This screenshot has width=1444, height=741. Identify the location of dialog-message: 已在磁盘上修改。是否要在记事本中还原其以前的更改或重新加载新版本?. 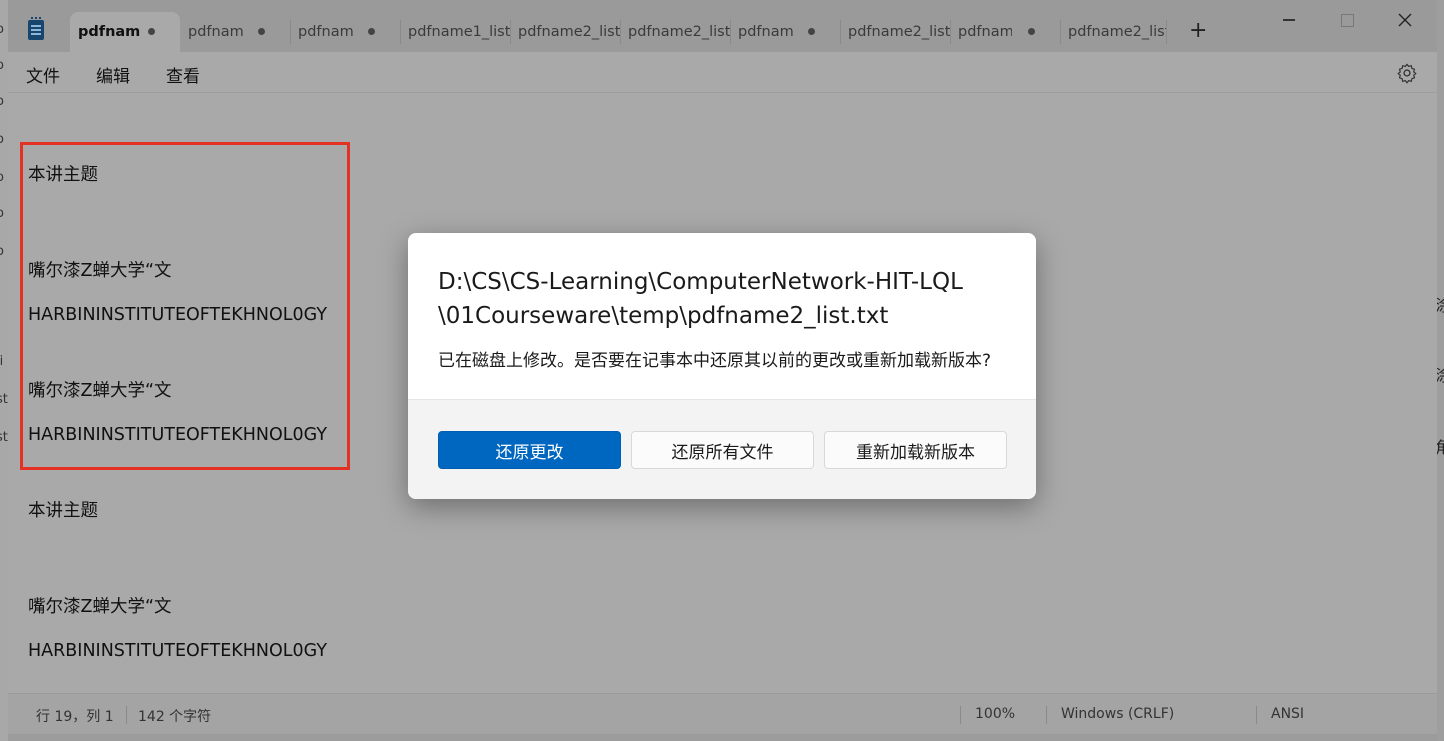
(715, 361).